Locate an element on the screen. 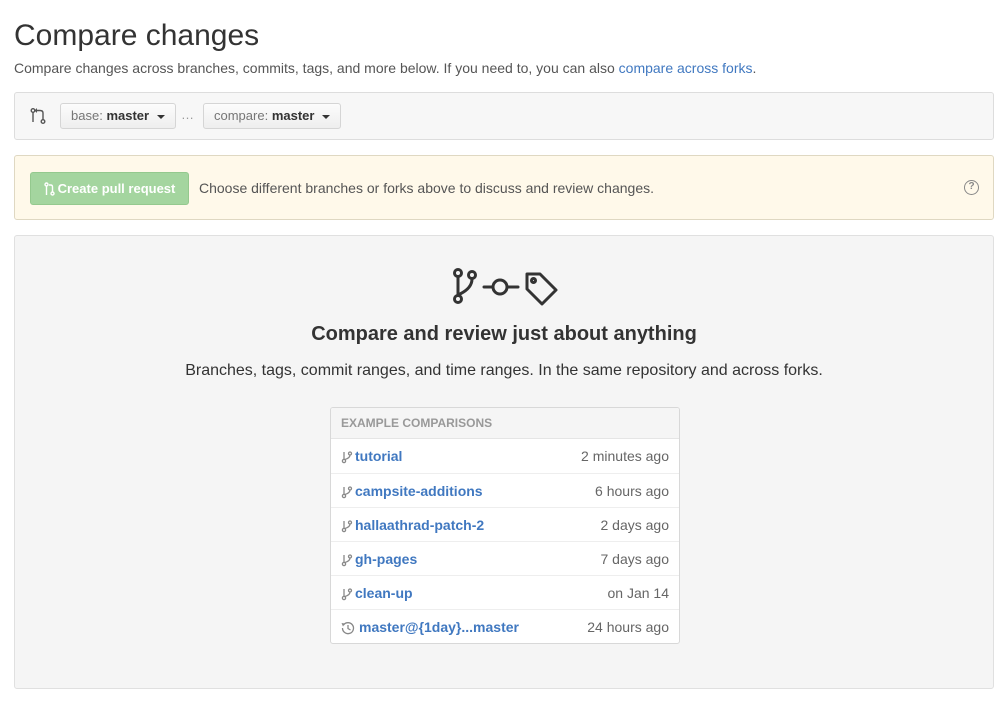 This screenshot has width=1008, height=713. comparison-link: gh-pages is located at coordinates (386, 559).